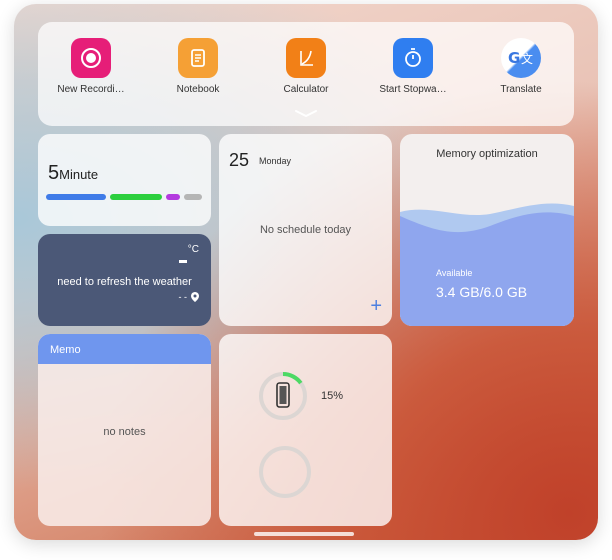 This screenshot has height=560, width=612. I want to click on secondary-battery-ring, so click(285, 472).